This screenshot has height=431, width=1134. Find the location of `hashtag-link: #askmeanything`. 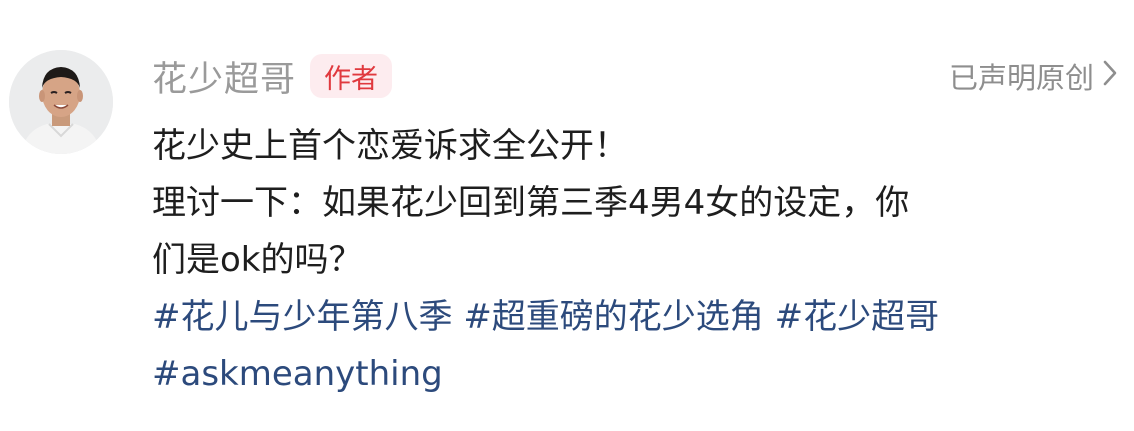

hashtag-link: #askmeanything is located at coordinates (297, 374).